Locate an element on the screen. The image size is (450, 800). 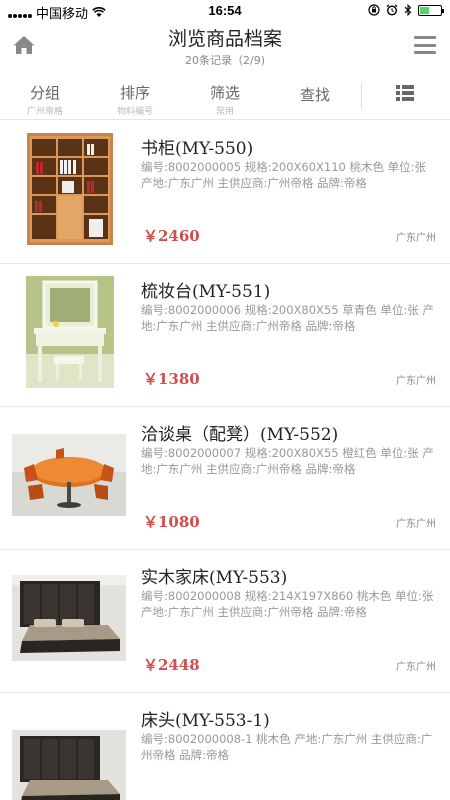
product-name: 实木家床(MY-553) is located at coordinates (214, 578).